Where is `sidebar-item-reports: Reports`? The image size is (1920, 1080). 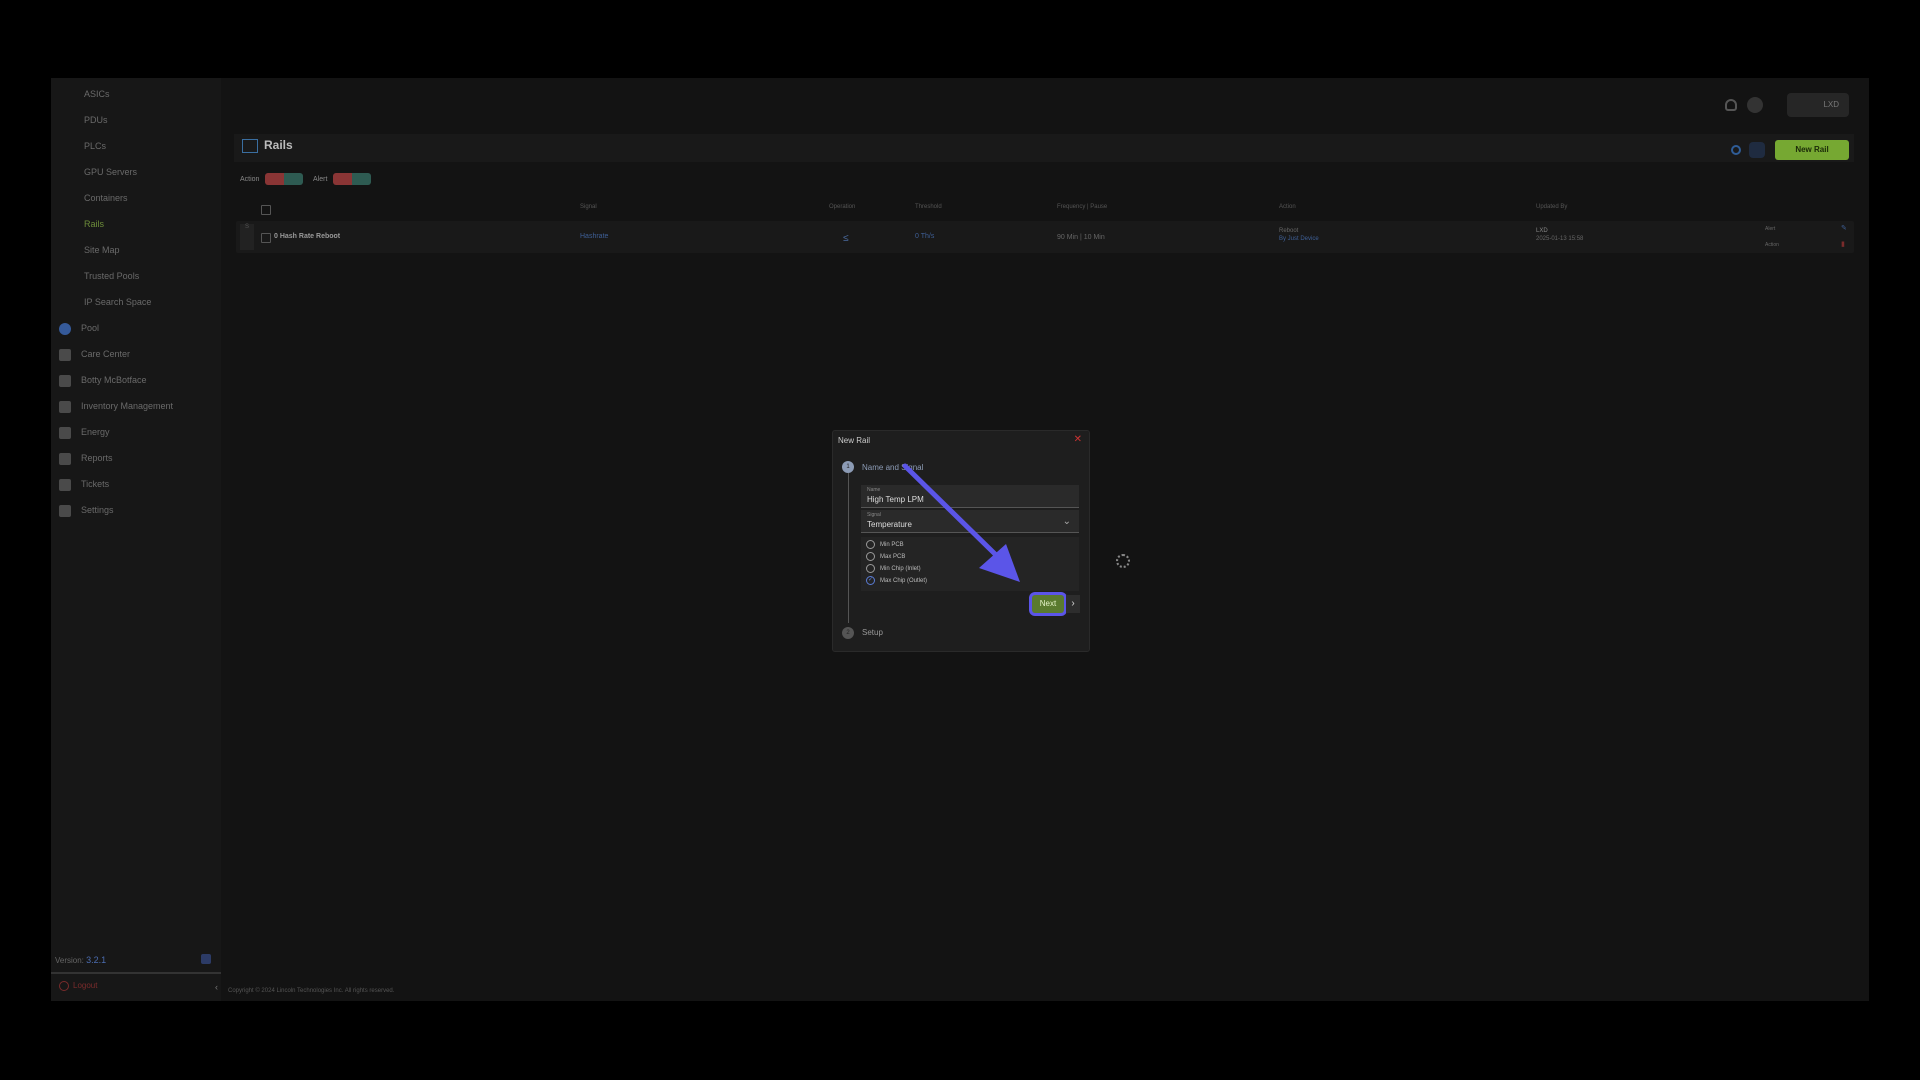 sidebar-item-reports: Reports is located at coordinates (82, 458).